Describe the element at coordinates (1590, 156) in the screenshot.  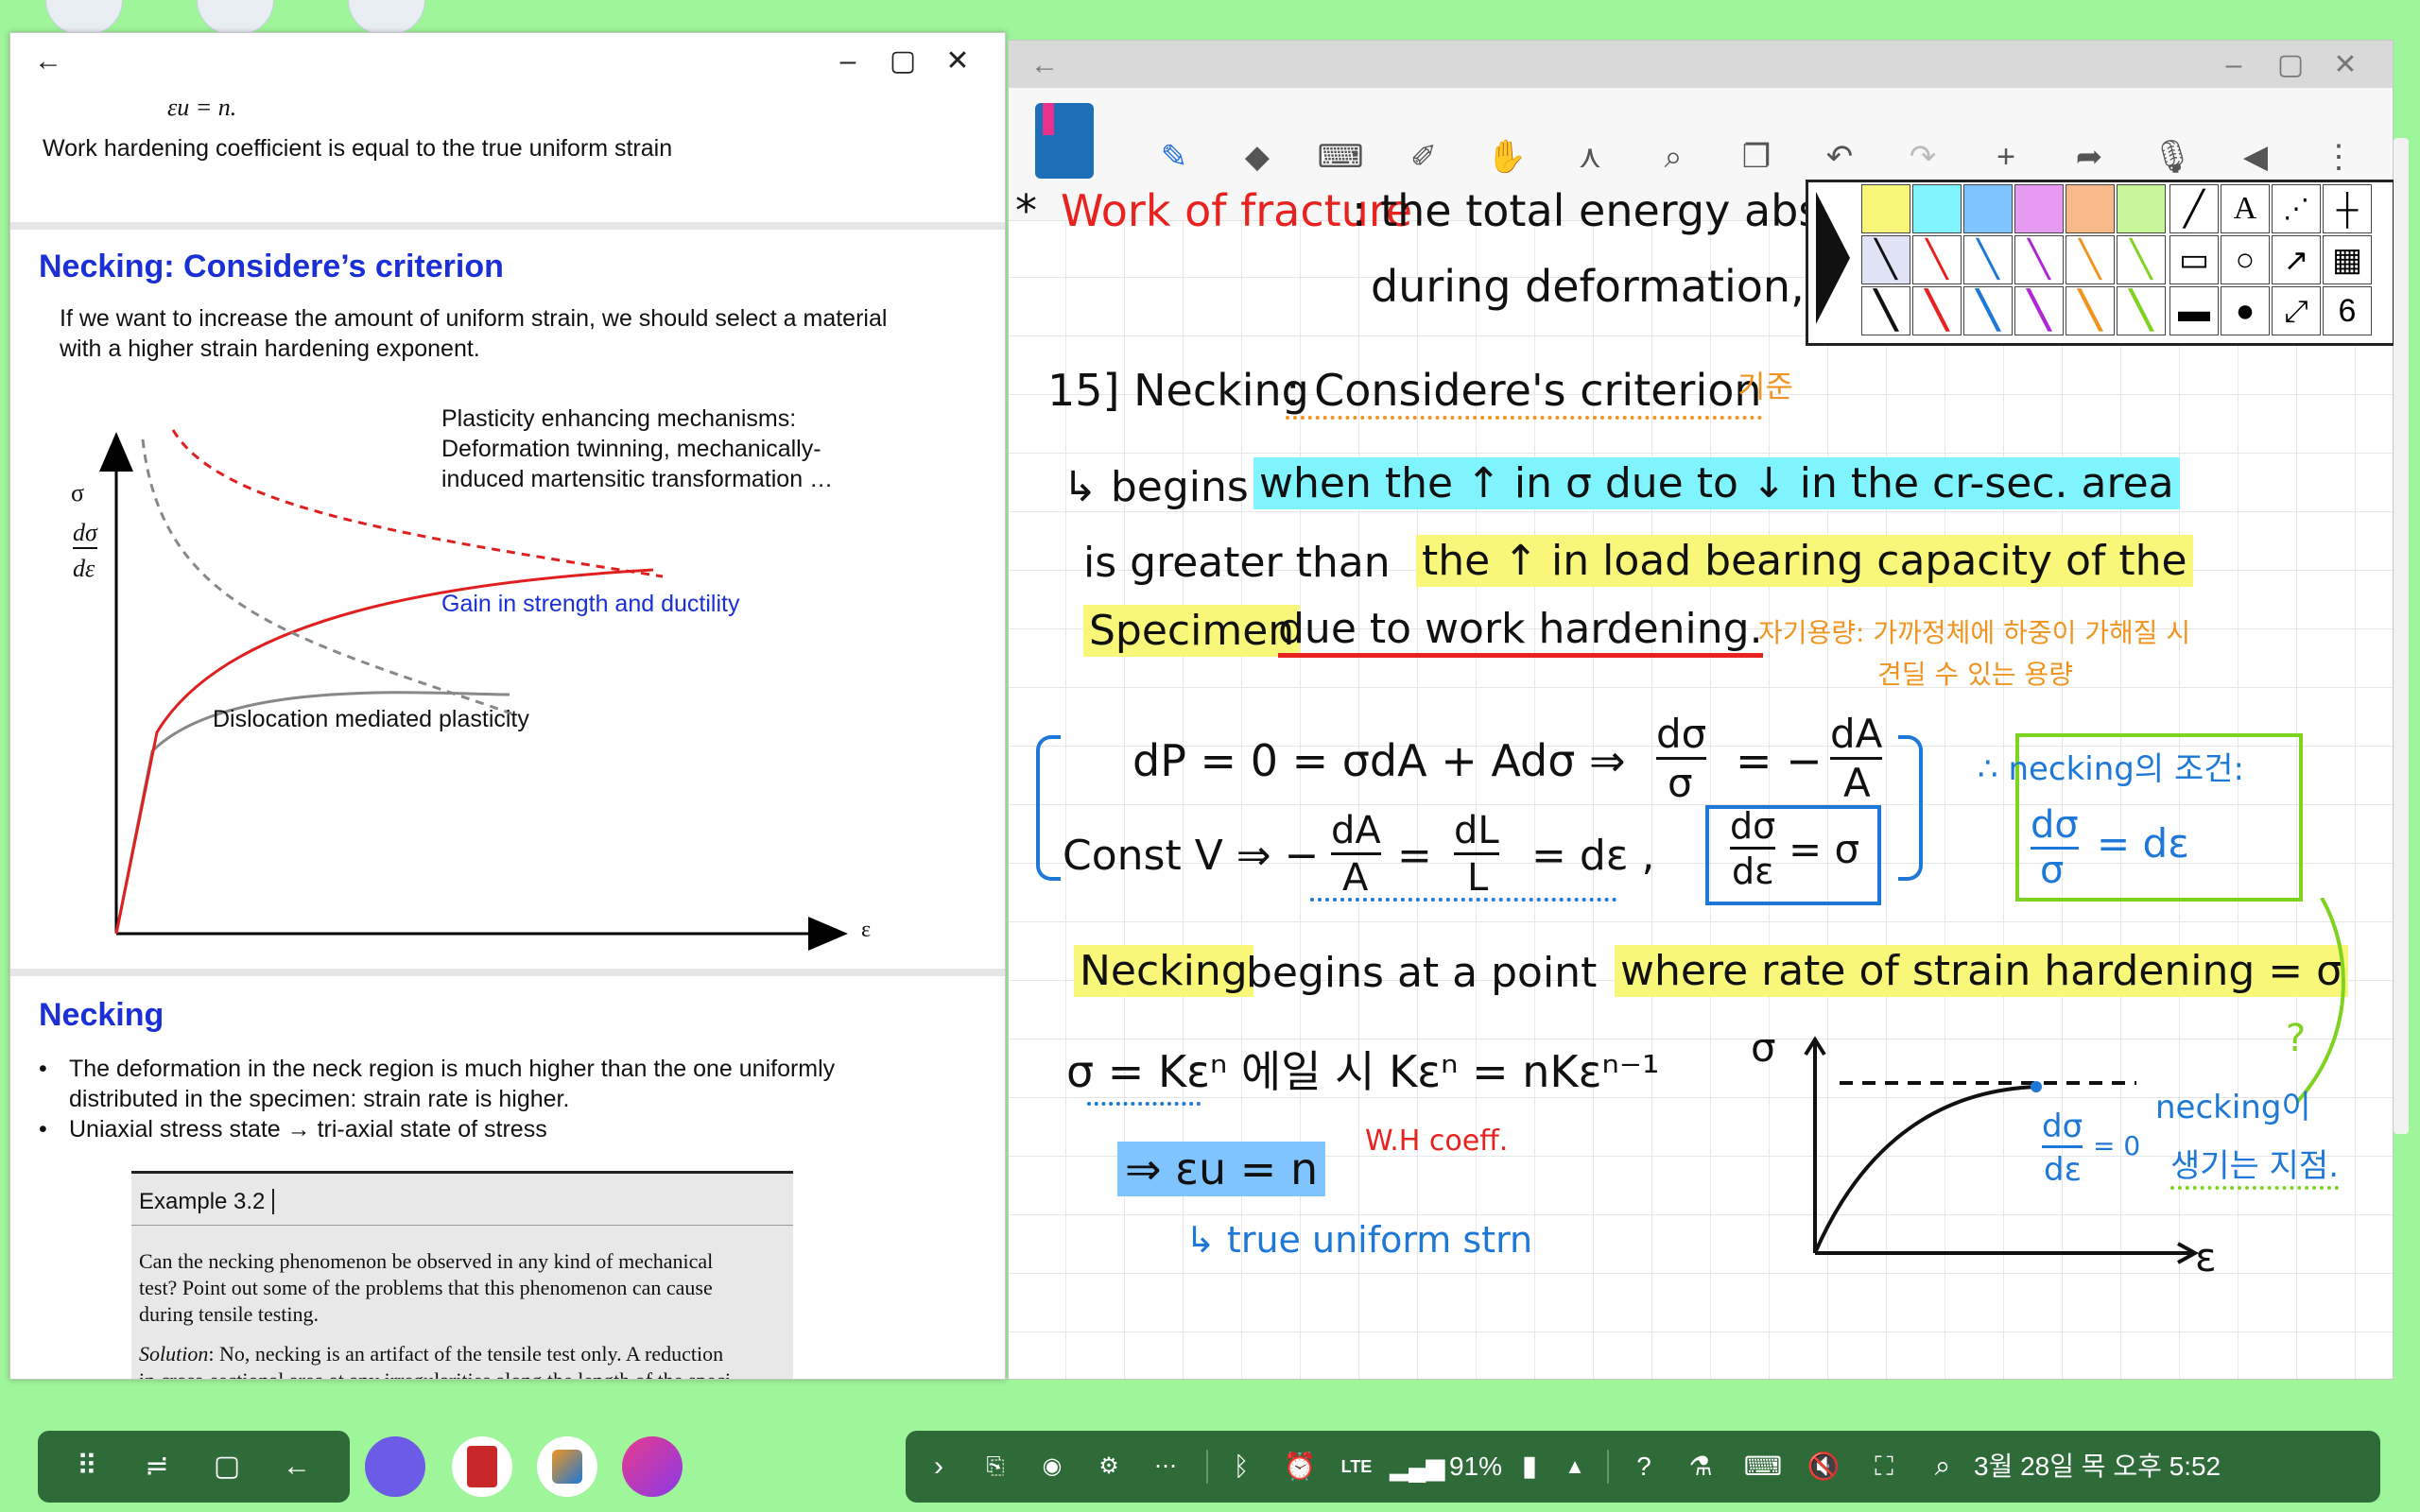
I see `lasso-icon: ⋏` at that location.